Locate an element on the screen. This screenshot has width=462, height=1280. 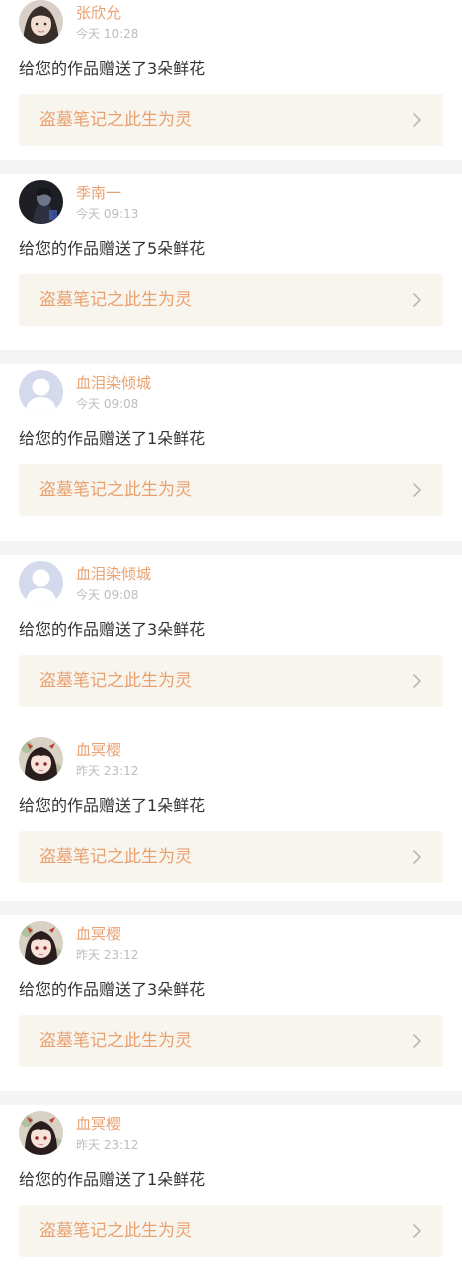
gift-message: 给您的作品赠送了5朵鲜花 is located at coordinates (112, 248).